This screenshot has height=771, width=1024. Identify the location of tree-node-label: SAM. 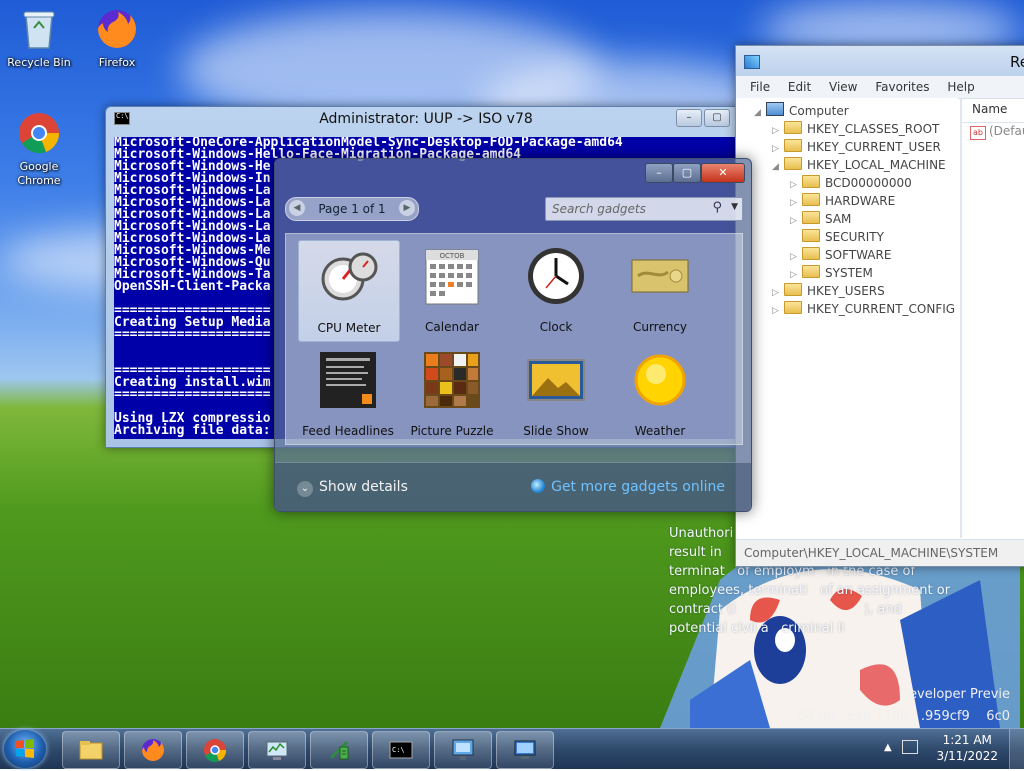
(838, 219).